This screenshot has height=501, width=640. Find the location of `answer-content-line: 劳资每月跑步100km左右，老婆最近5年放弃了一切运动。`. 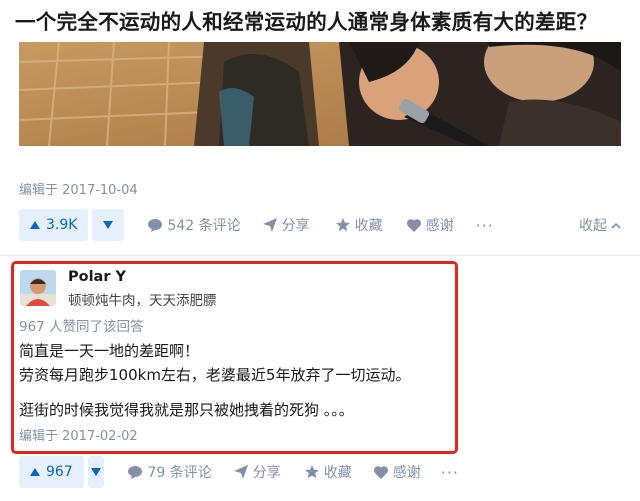

answer-content-line: 劳资每月跑步100km左右，老婆最近5年放弃了一切运动。 is located at coordinates (215, 375).